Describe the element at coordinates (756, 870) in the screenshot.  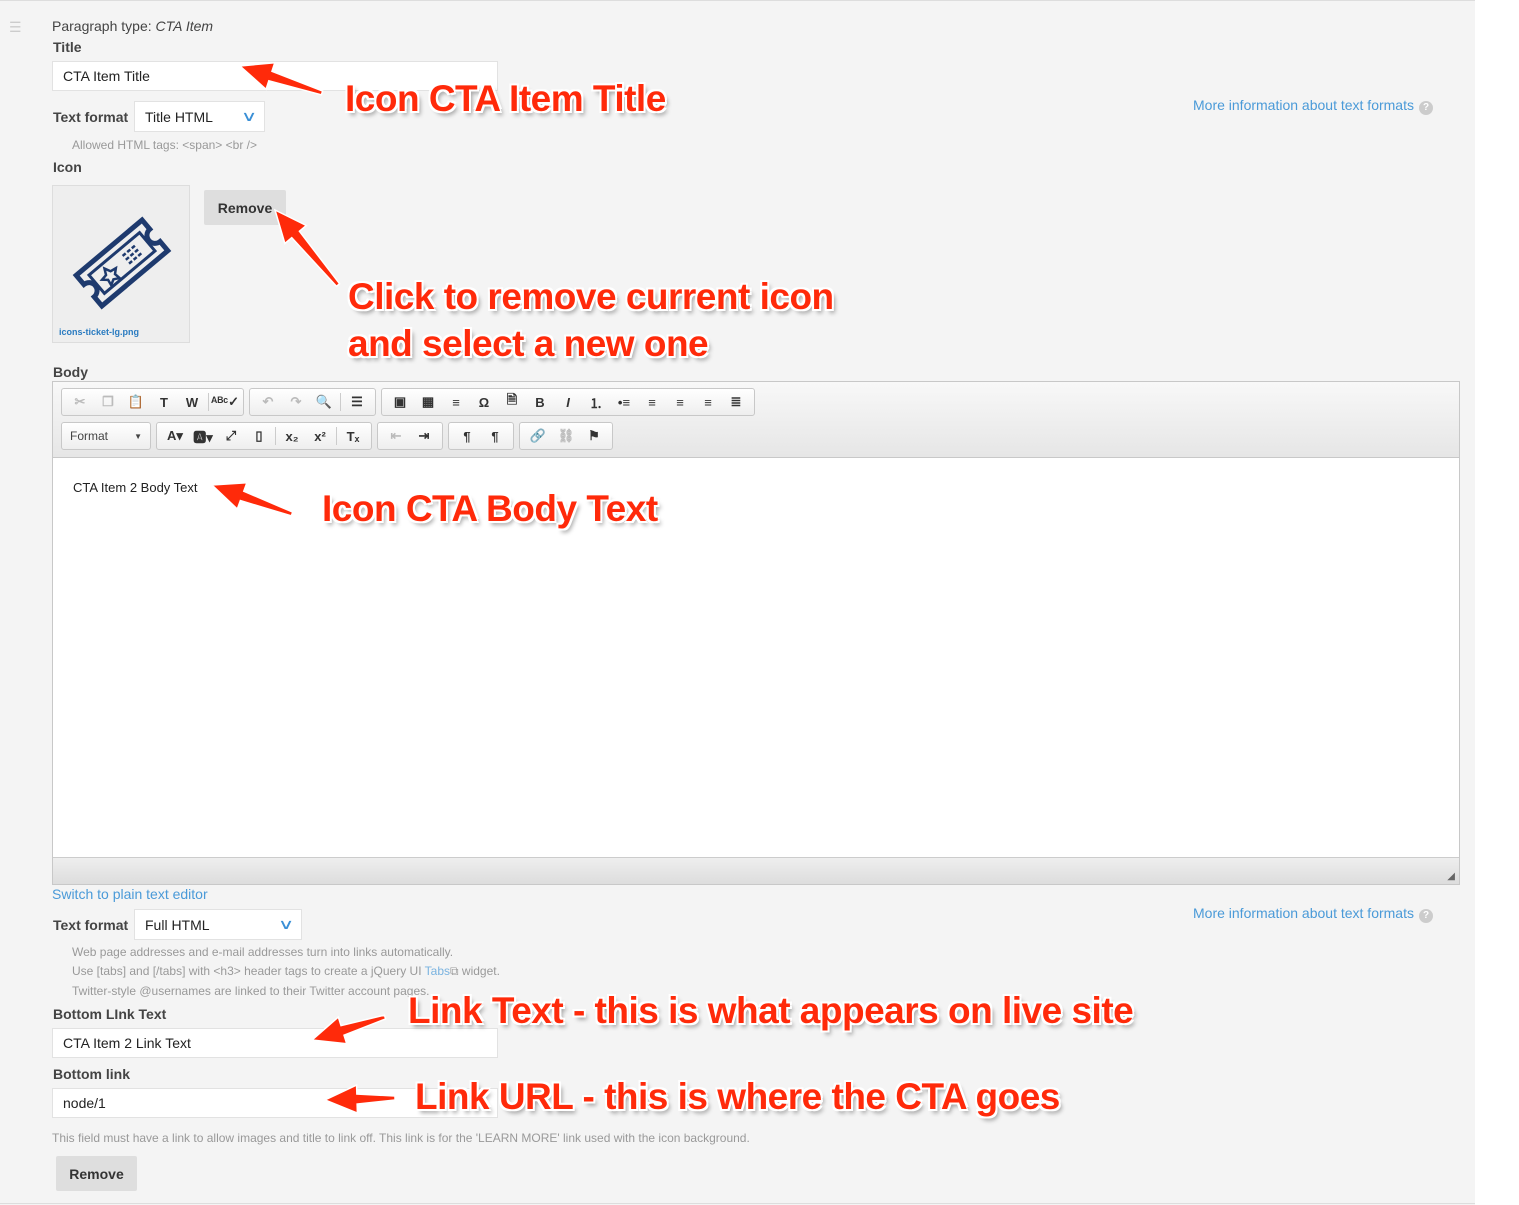
I see `editor-footer: ◢` at that location.